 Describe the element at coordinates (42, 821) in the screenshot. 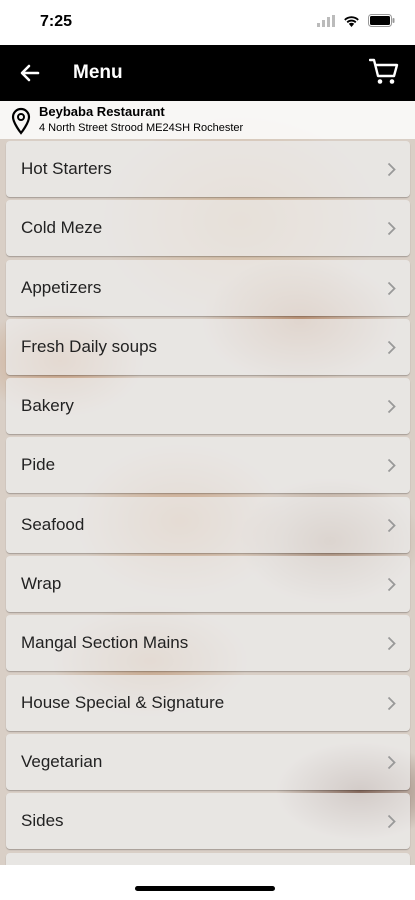

I see `category-label: Sides` at that location.